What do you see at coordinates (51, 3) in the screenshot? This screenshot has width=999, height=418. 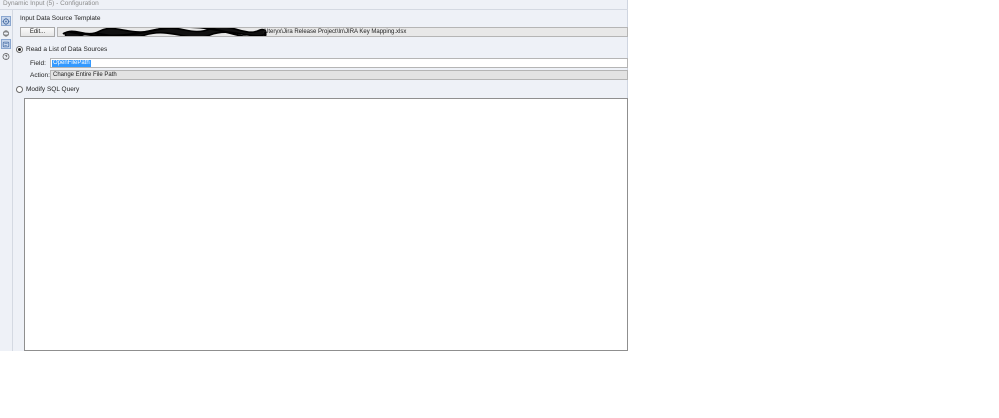 I see `window-title: Dynamic Input (5) - Configuration` at bounding box center [51, 3].